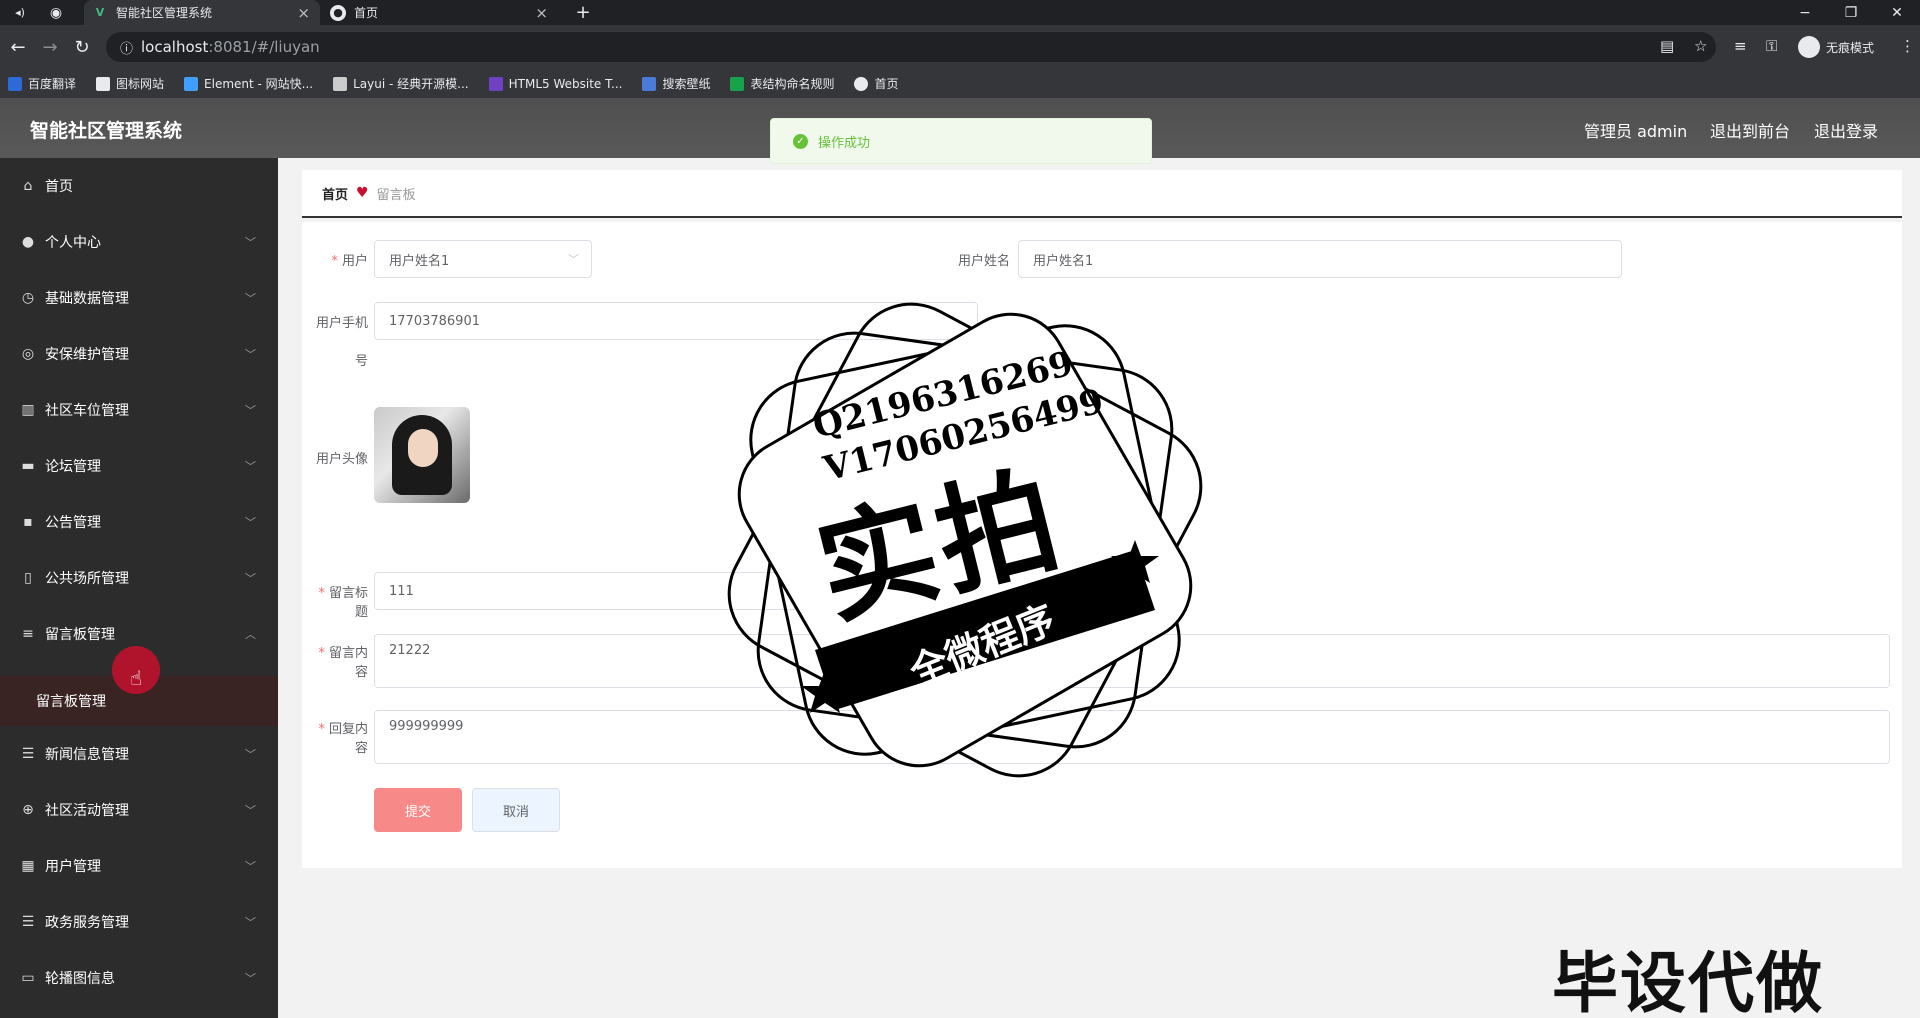  I want to click on bookmark-label: 首页, so click(886, 84).